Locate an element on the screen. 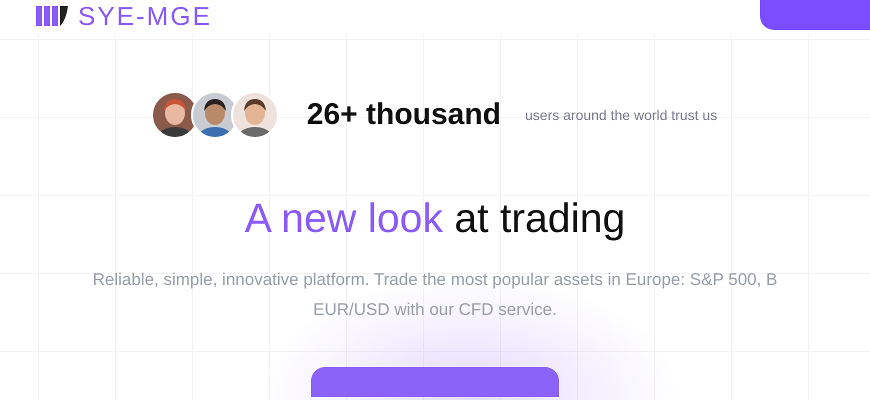 This screenshot has width=870, height=400. logo-text: SYE-MGE is located at coordinates (145, 16).